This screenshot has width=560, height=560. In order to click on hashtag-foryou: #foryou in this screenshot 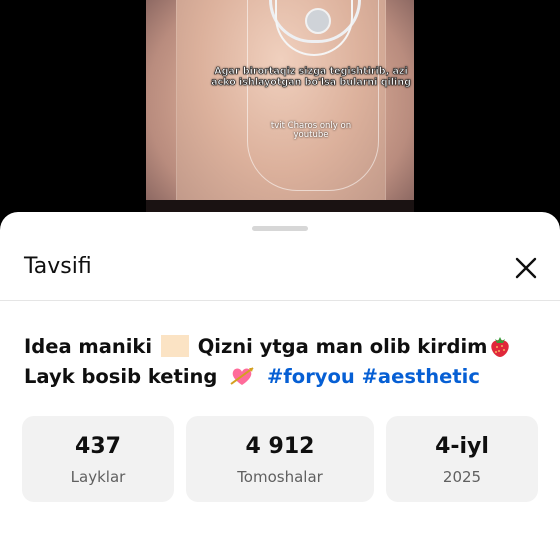, I will do `click(311, 376)`.